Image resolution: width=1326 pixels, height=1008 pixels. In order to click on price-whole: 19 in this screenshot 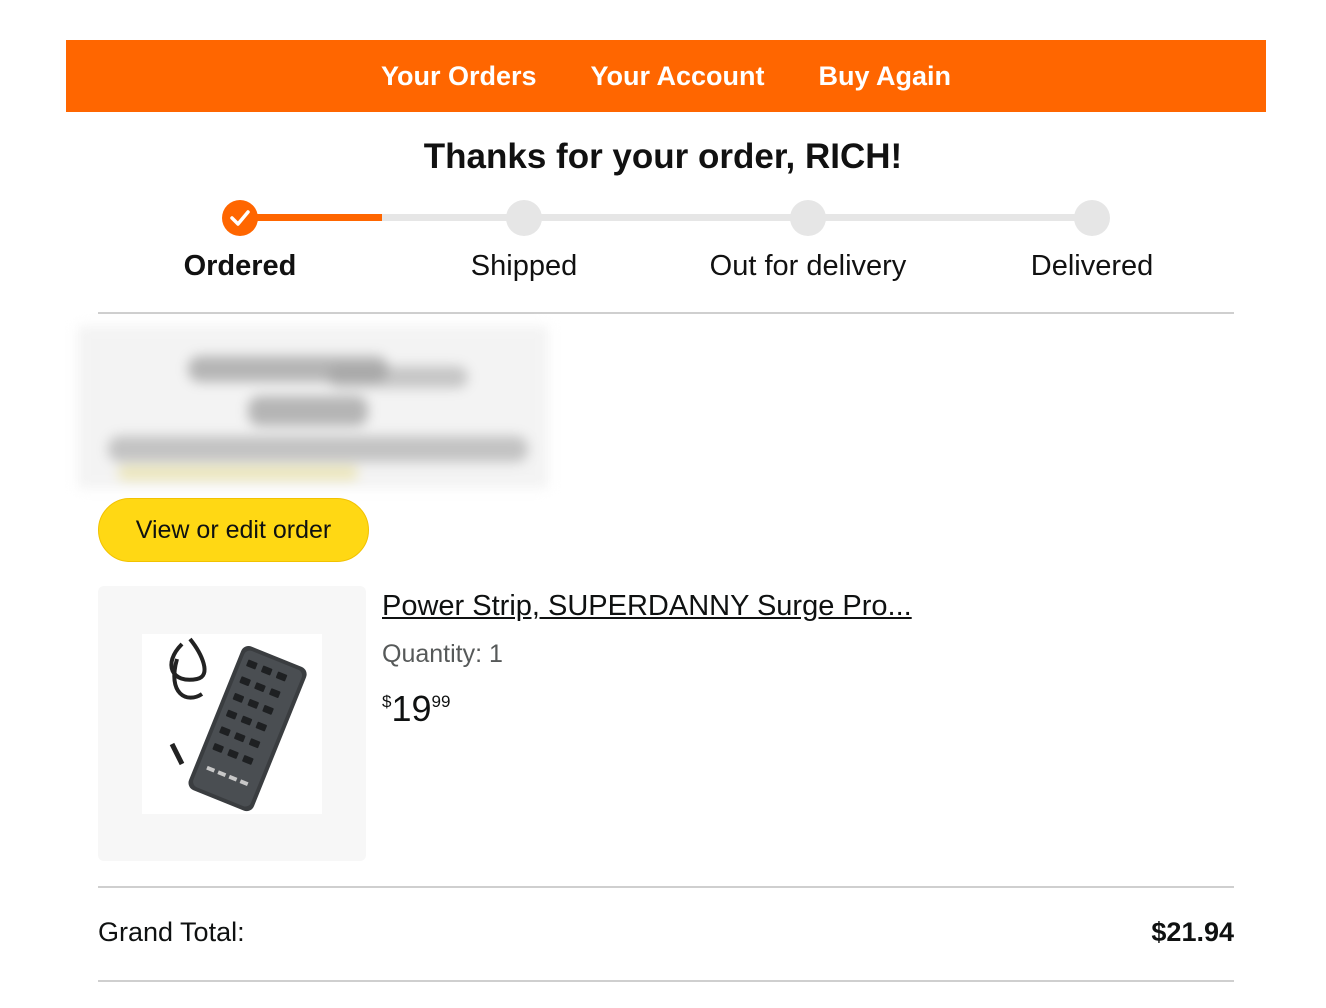, I will do `click(411, 708)`.